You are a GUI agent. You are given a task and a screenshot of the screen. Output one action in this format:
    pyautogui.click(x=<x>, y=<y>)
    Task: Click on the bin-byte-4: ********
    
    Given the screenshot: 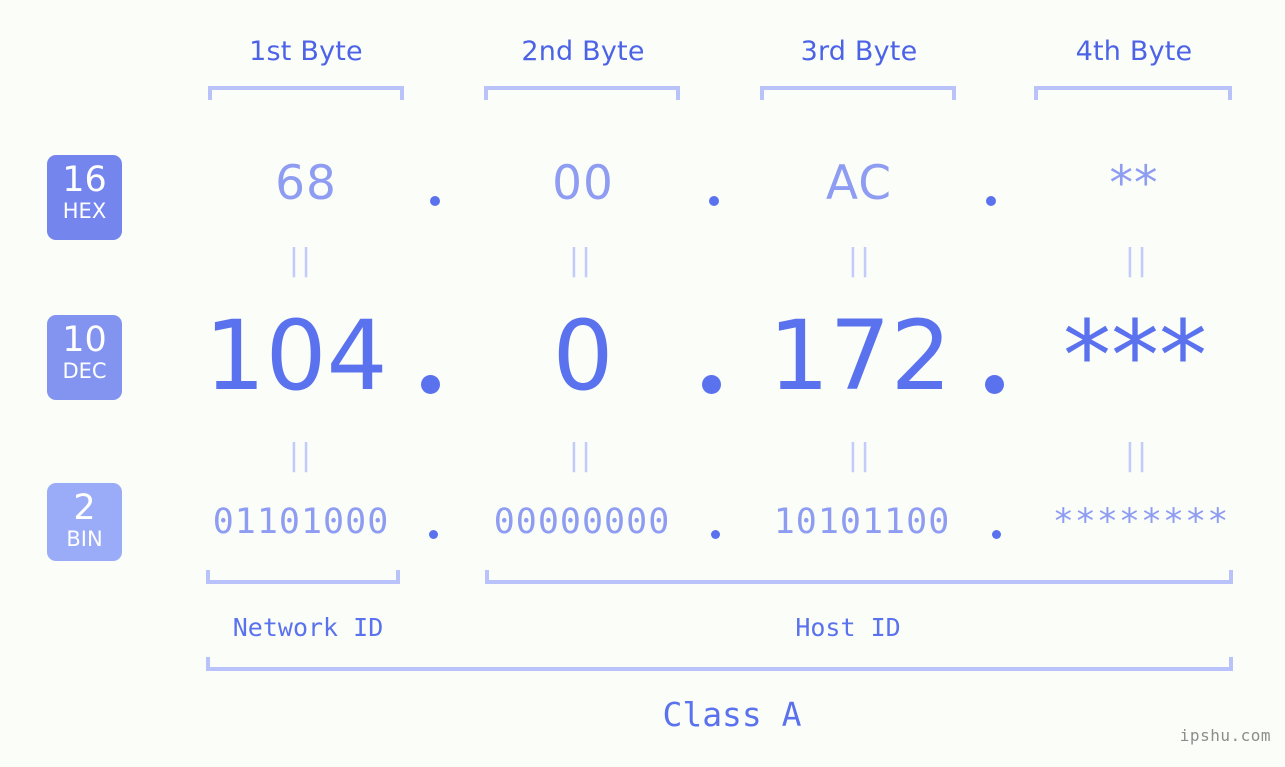 What is the action you would take?
    pyautogui.click(x=1141, y=522)
    